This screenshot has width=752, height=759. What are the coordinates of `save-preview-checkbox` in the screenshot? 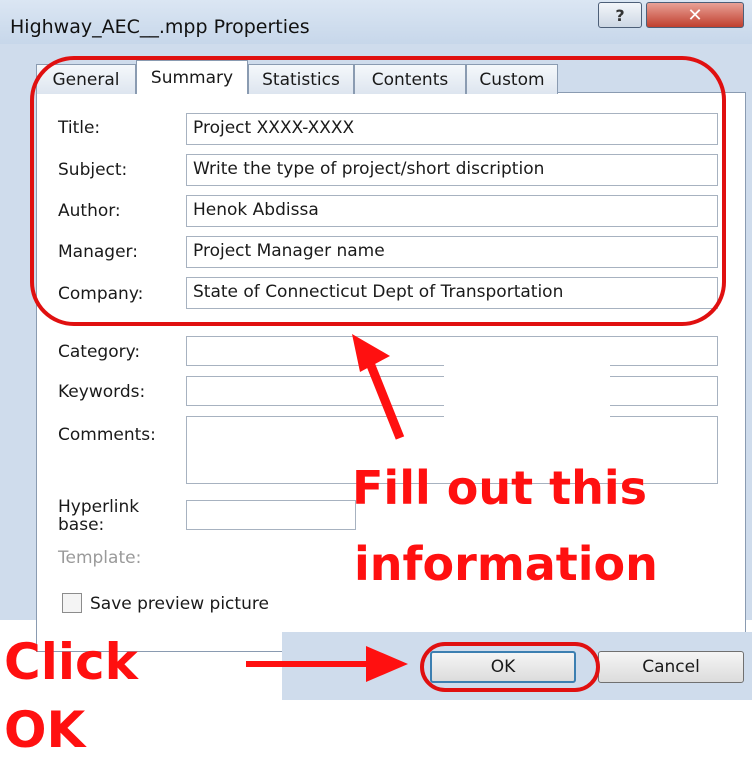 It's located at (72, 603).